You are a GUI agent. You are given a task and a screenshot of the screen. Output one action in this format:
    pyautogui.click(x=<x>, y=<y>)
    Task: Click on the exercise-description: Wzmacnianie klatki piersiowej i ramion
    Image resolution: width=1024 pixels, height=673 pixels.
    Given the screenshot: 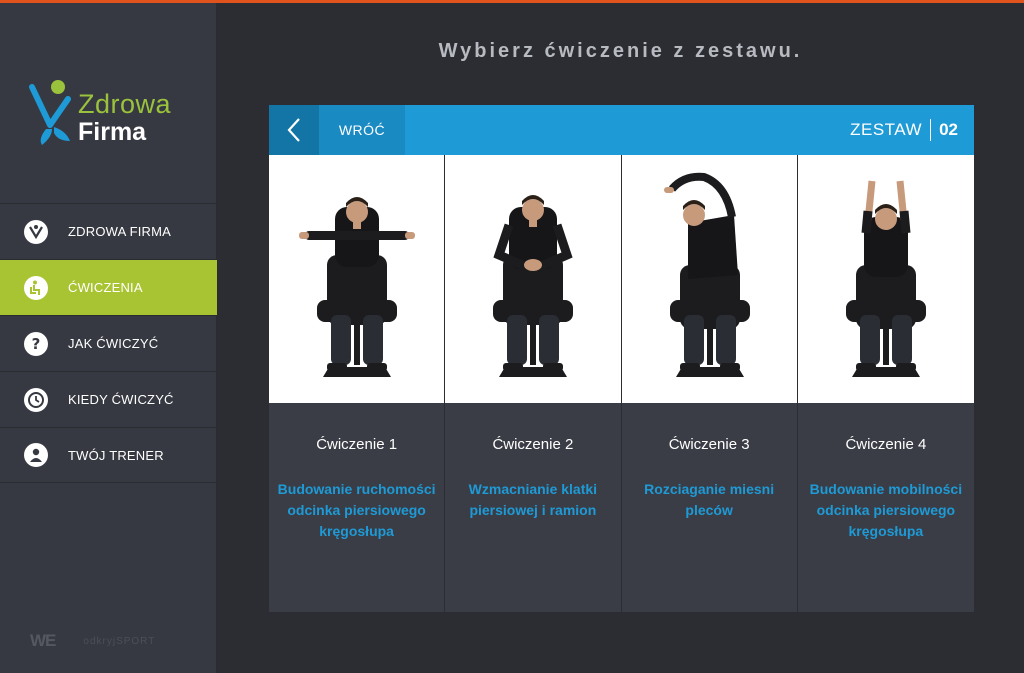 What is the action you would take?
    pyautogui.click(x=533, y=499)
    